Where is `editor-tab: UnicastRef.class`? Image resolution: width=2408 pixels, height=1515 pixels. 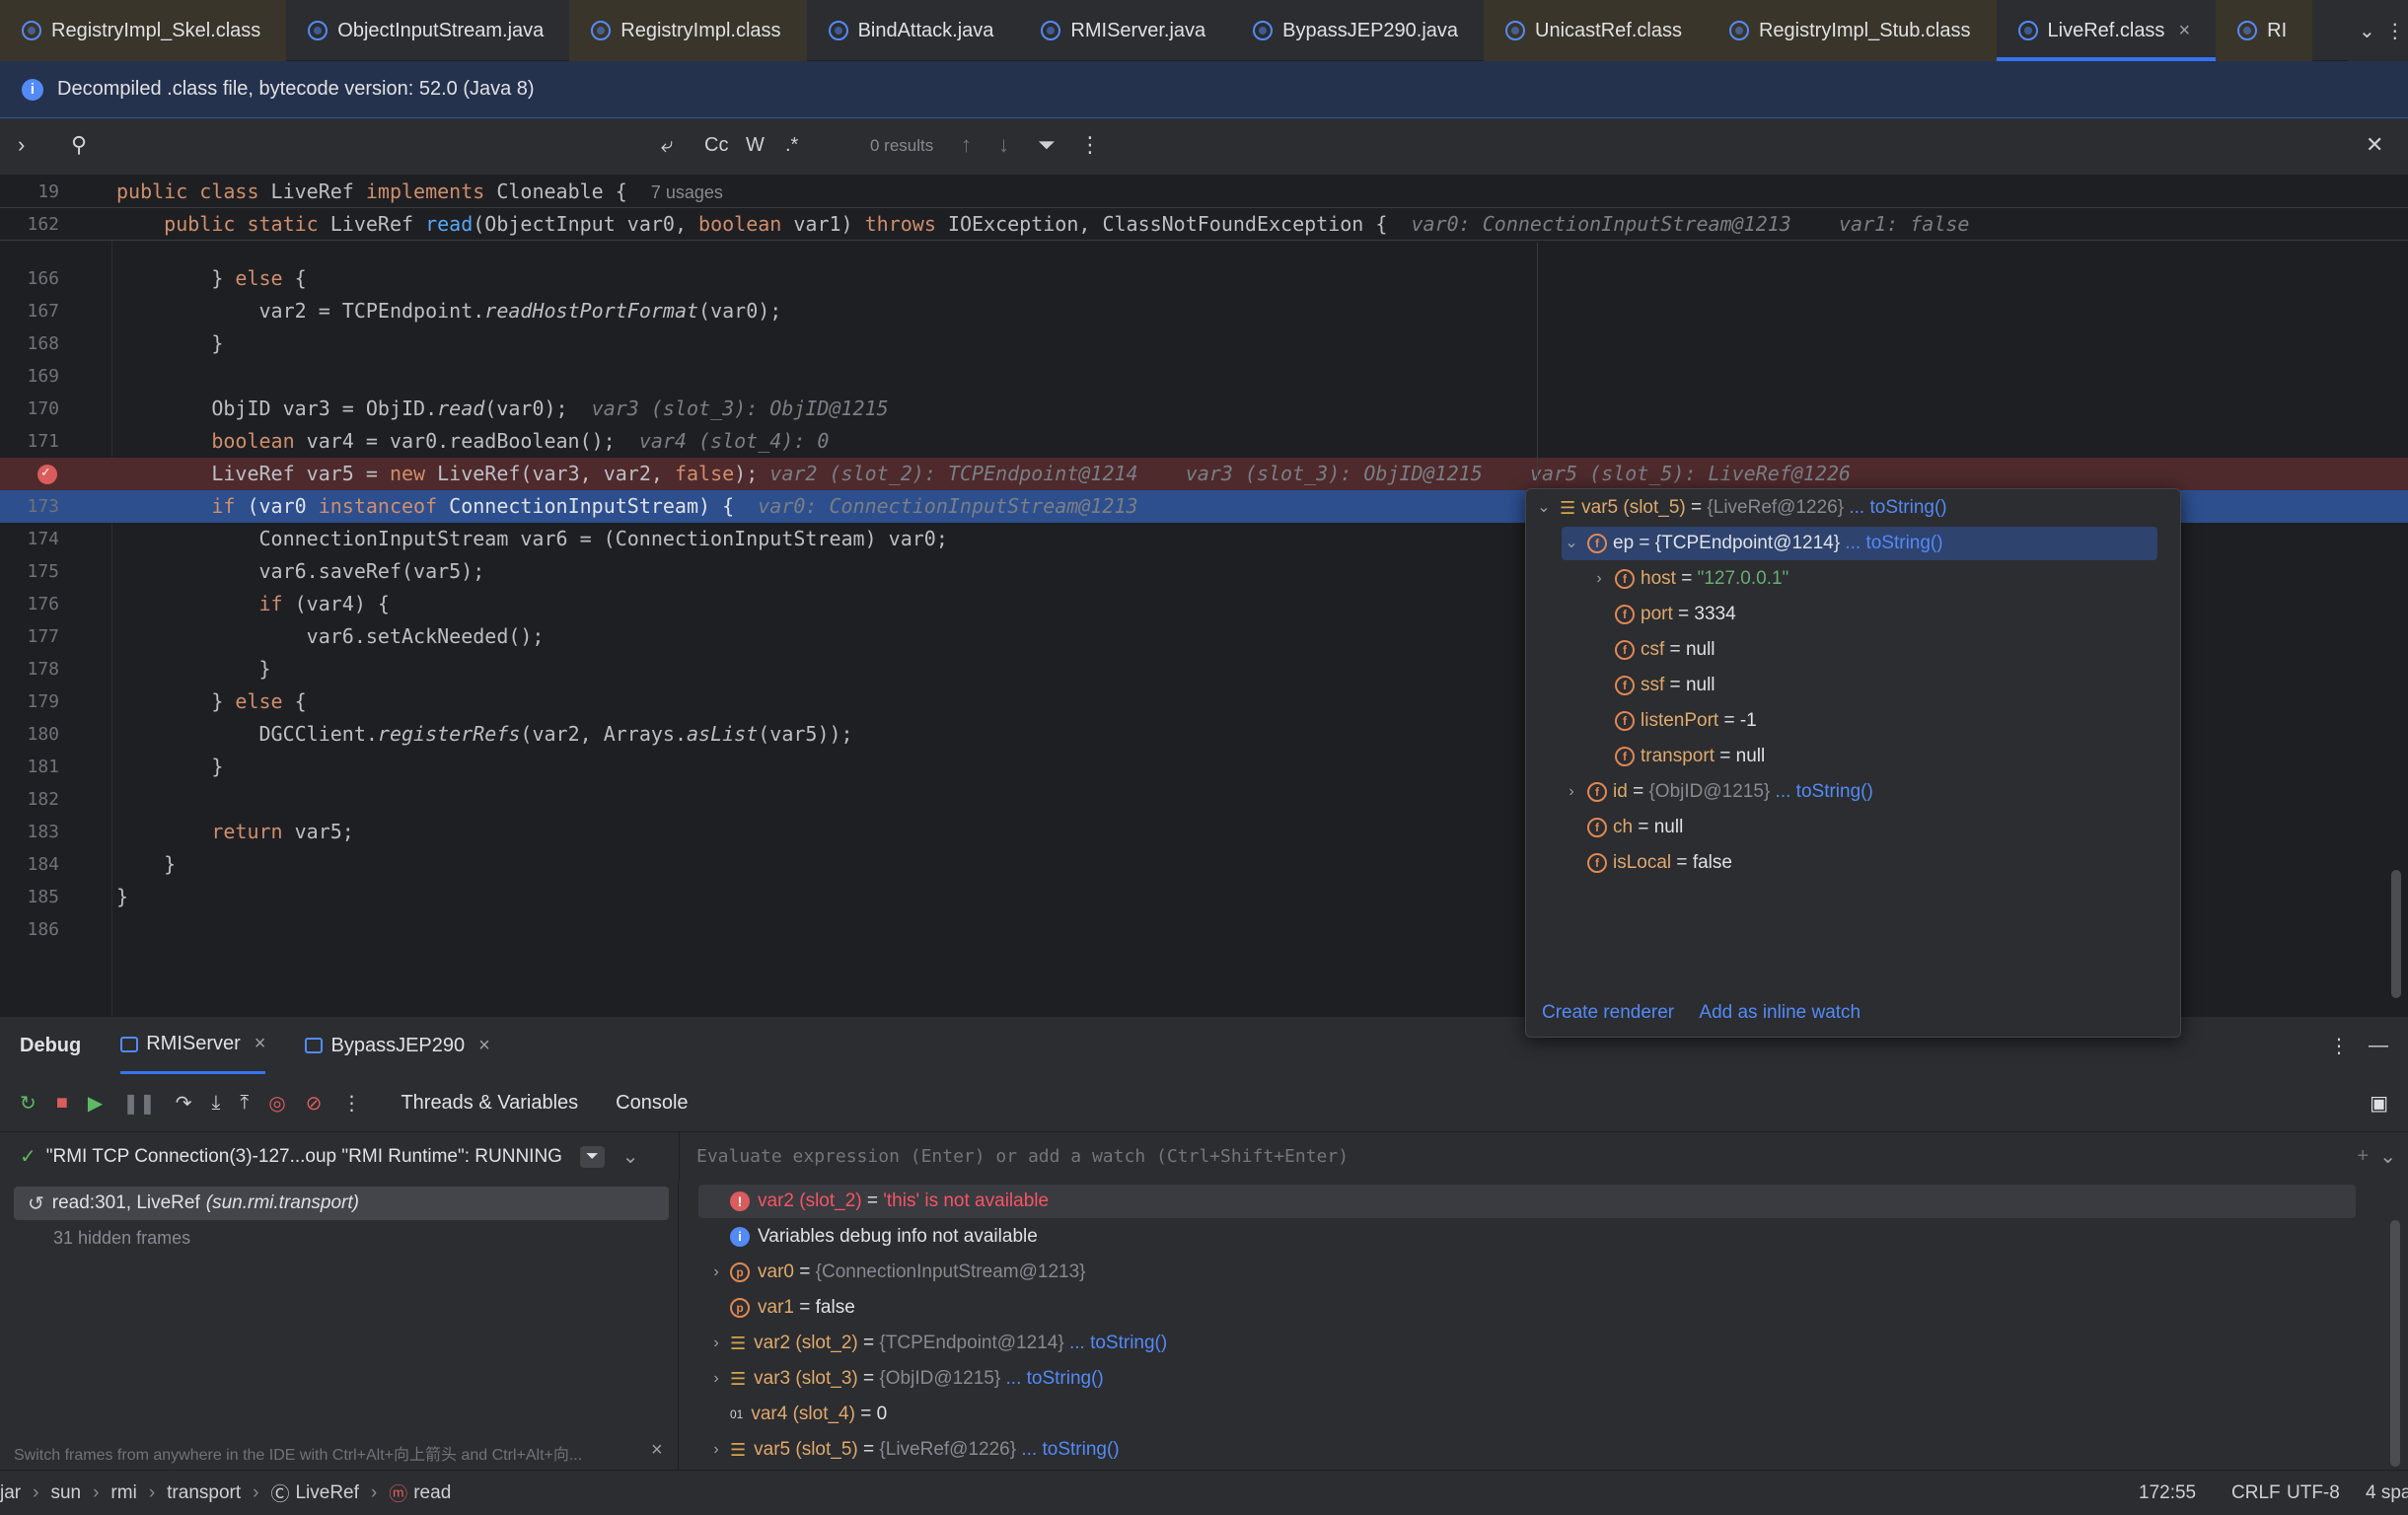 editor-tab: UnicastRef.class is located at coordinates (1596, 30).